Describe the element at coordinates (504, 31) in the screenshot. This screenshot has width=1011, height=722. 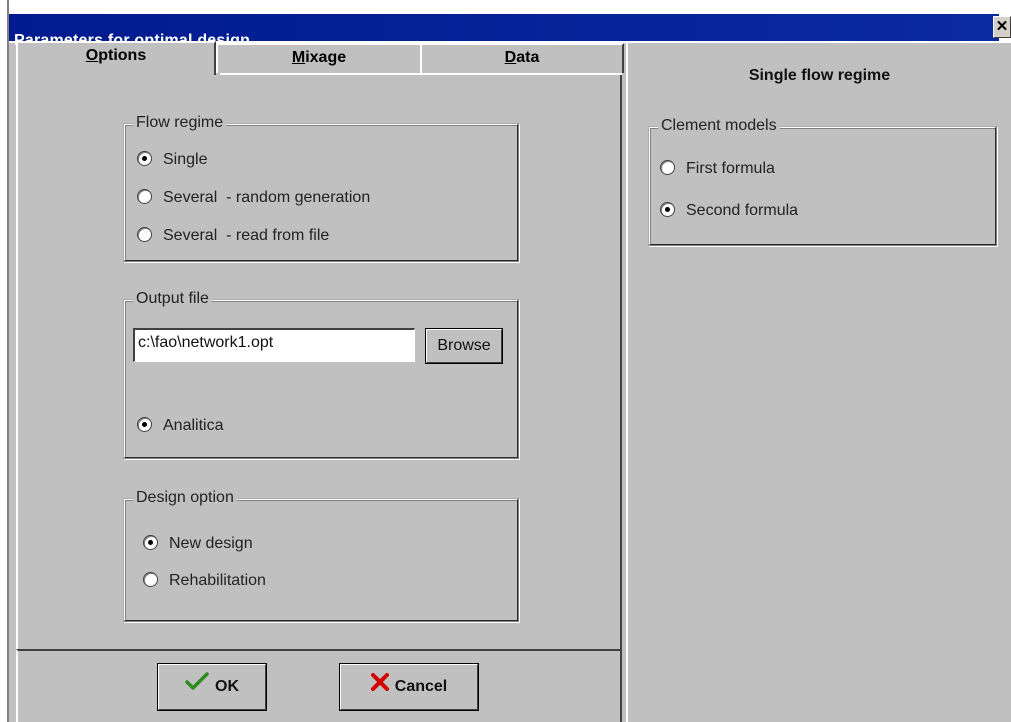
I see `title-bar: Parameters for optimal design` at that location.